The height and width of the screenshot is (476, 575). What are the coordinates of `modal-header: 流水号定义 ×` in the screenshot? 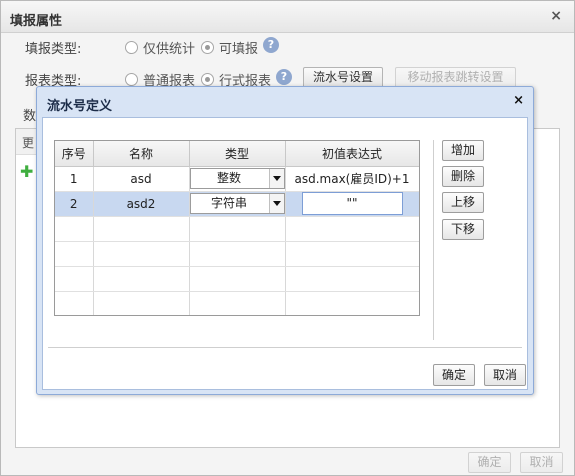 It's located at (285, 102).